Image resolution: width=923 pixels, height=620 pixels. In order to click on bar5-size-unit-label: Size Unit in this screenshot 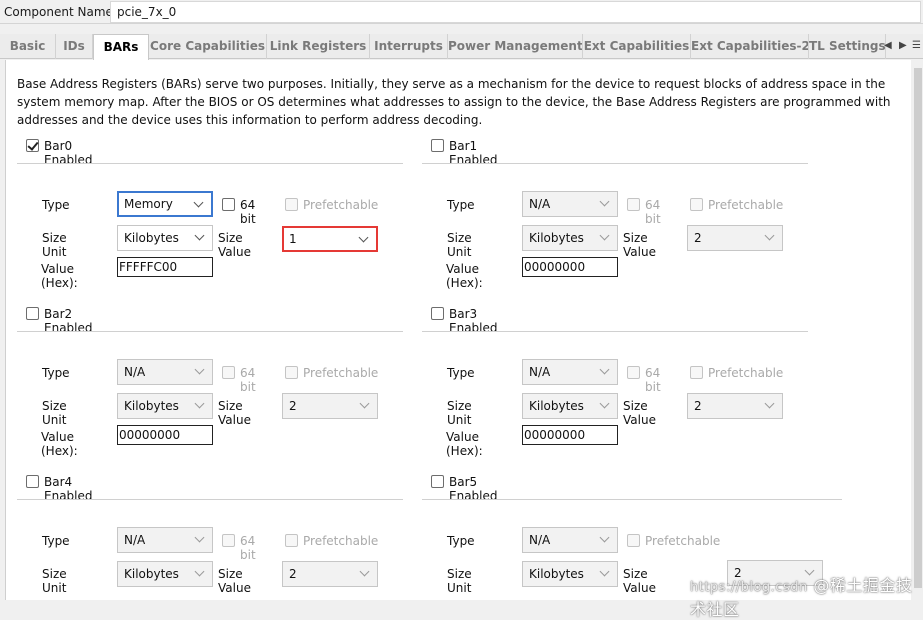, I will do `click(459, 581)`.